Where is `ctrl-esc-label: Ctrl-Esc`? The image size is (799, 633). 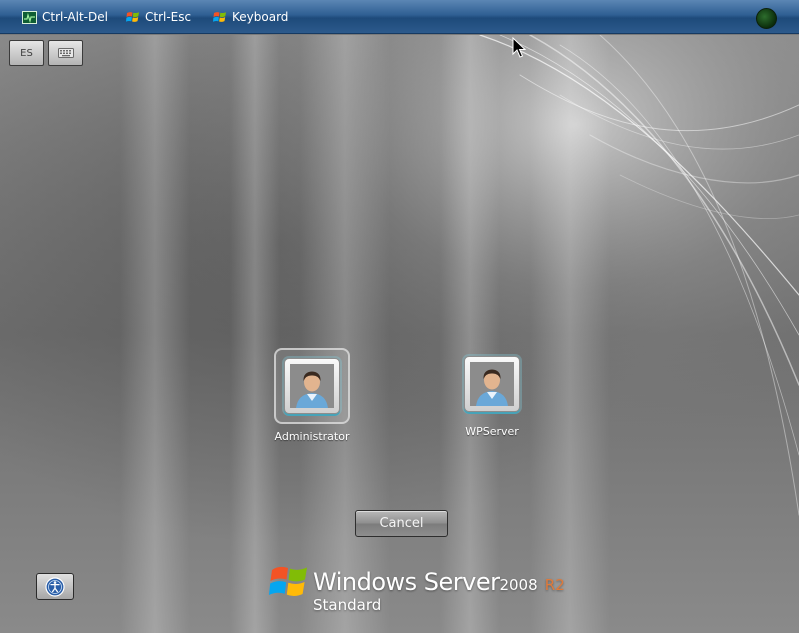 ctrl-esc-label: Ctrl-Esc is located at coordinates (168, 17).